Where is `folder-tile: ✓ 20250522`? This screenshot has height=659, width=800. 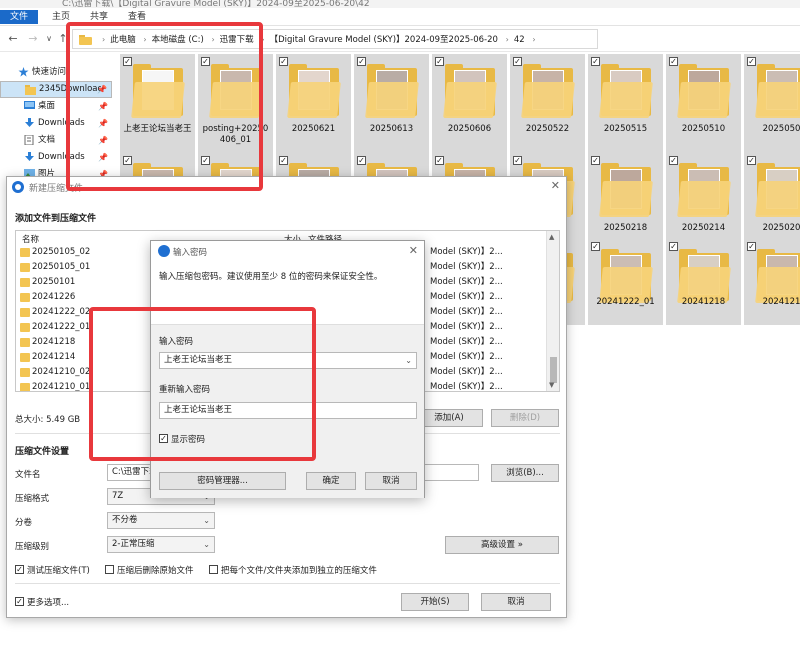 folder-tile: ✓ 20250522 is located at coordinates (547, 104).